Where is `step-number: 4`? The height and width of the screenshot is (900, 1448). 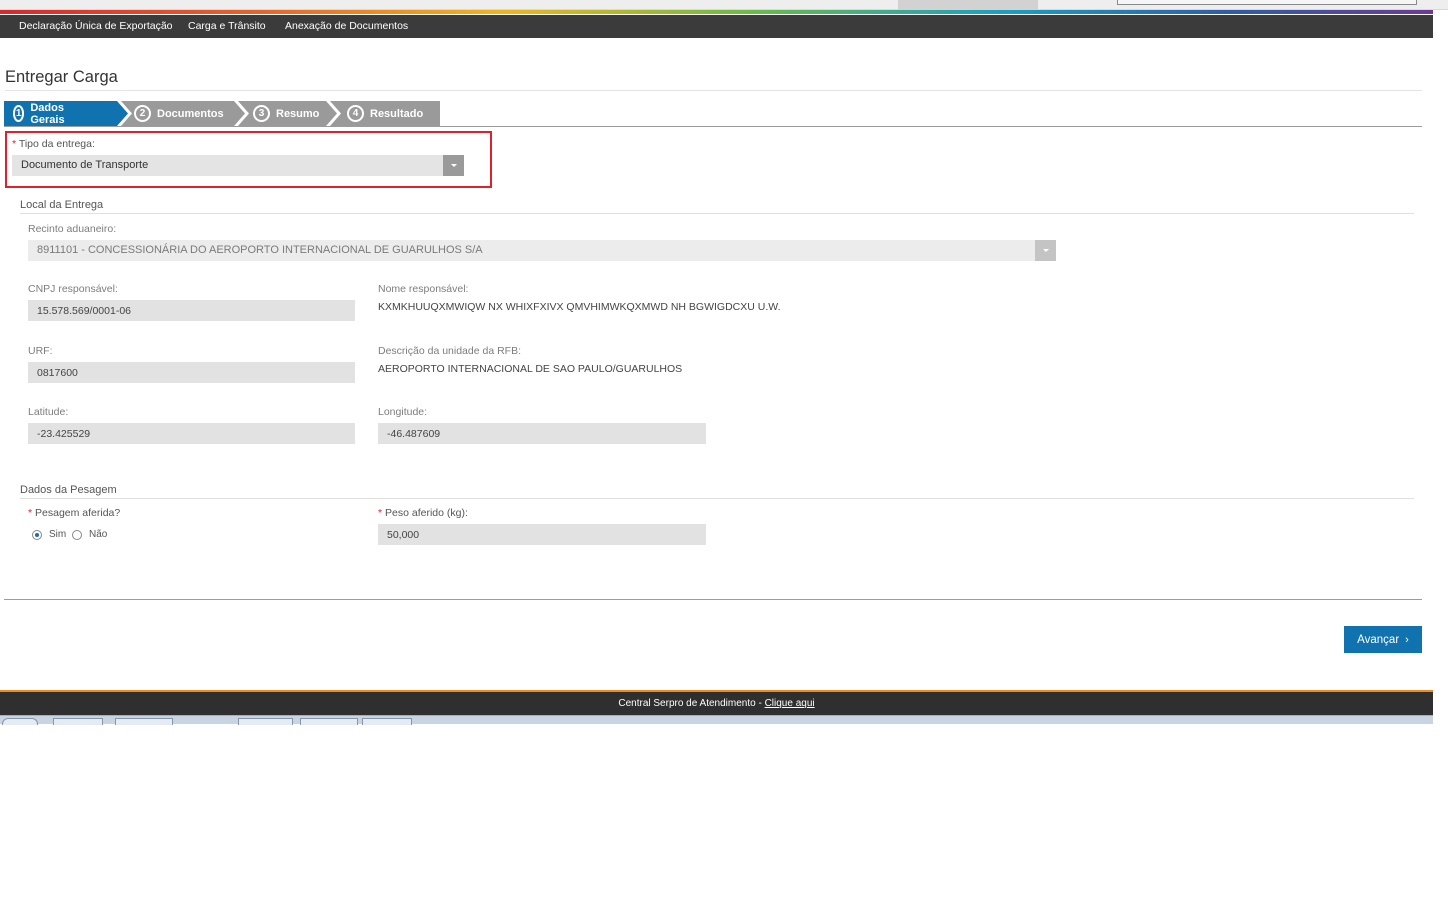
step-number: 4 is located at coordinates (355, 113).